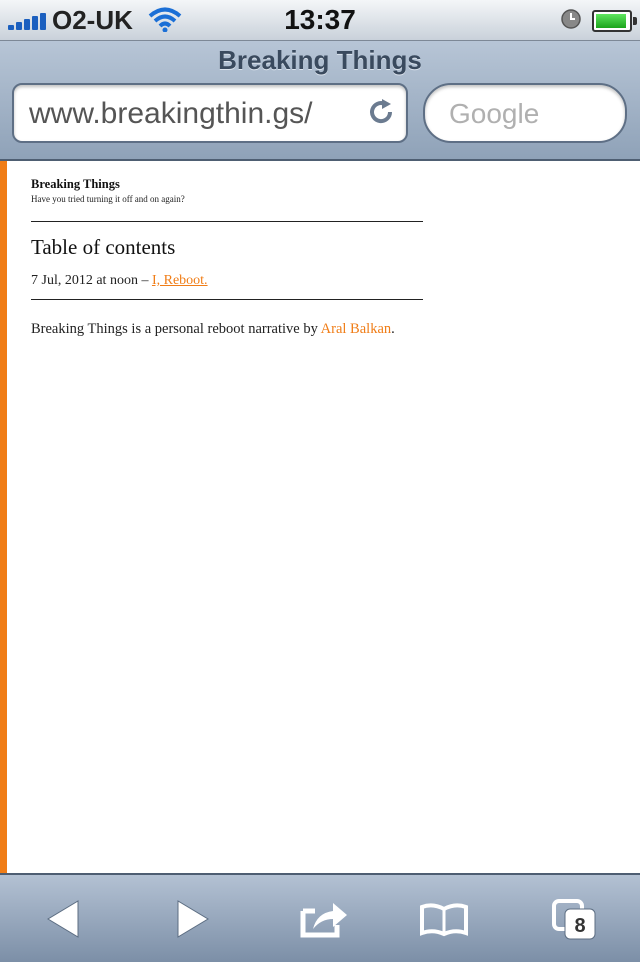 The image size is (640, 962). I want to click on pages-icon: 8, so click(574, 919).